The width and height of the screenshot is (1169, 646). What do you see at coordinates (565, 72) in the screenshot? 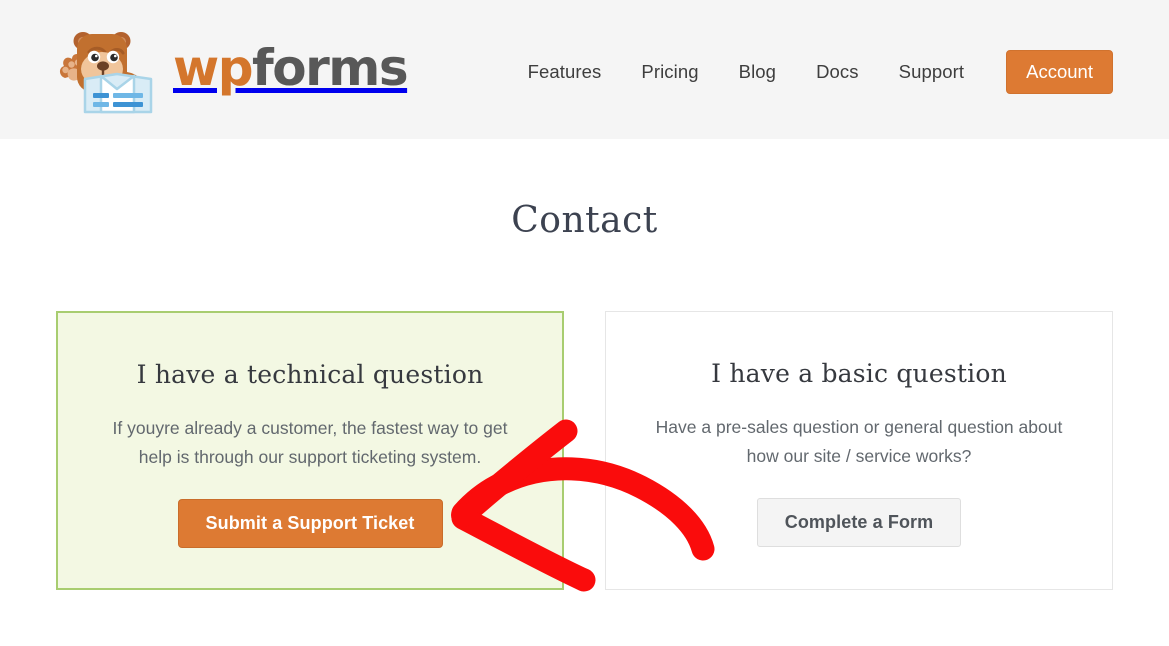
I see `nav-item-features: Features` at bounding box center [565, 72].